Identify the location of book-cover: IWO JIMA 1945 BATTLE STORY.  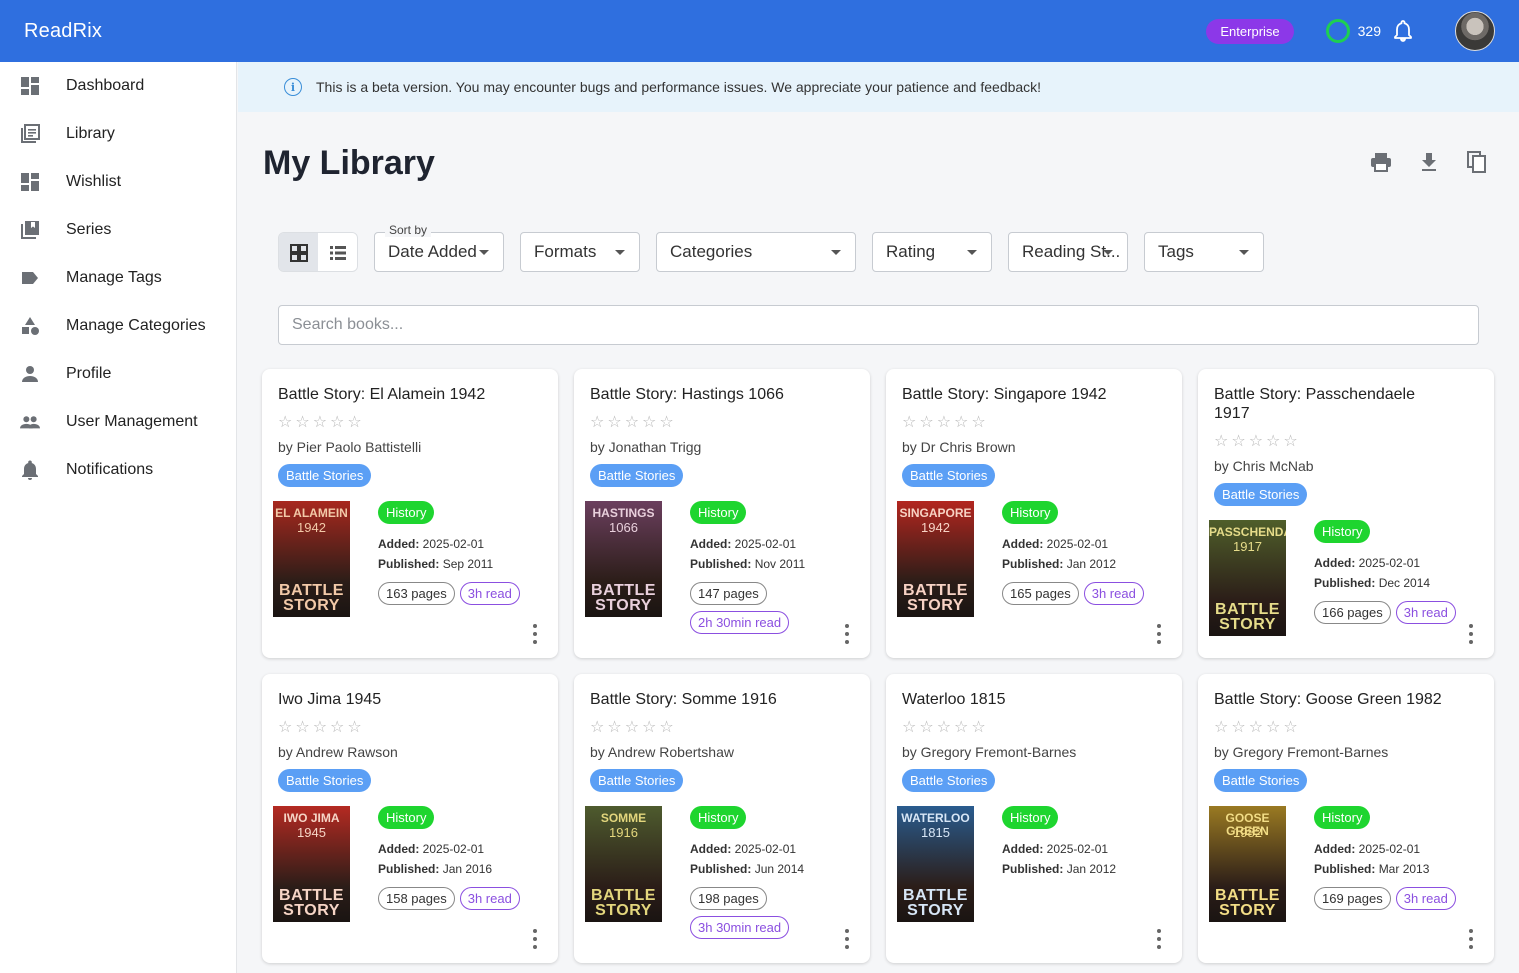
(311, 864).